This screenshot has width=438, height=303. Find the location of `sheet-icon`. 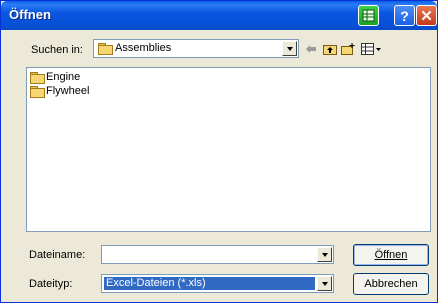

sheet-icon is located at coordinates (368, 15).